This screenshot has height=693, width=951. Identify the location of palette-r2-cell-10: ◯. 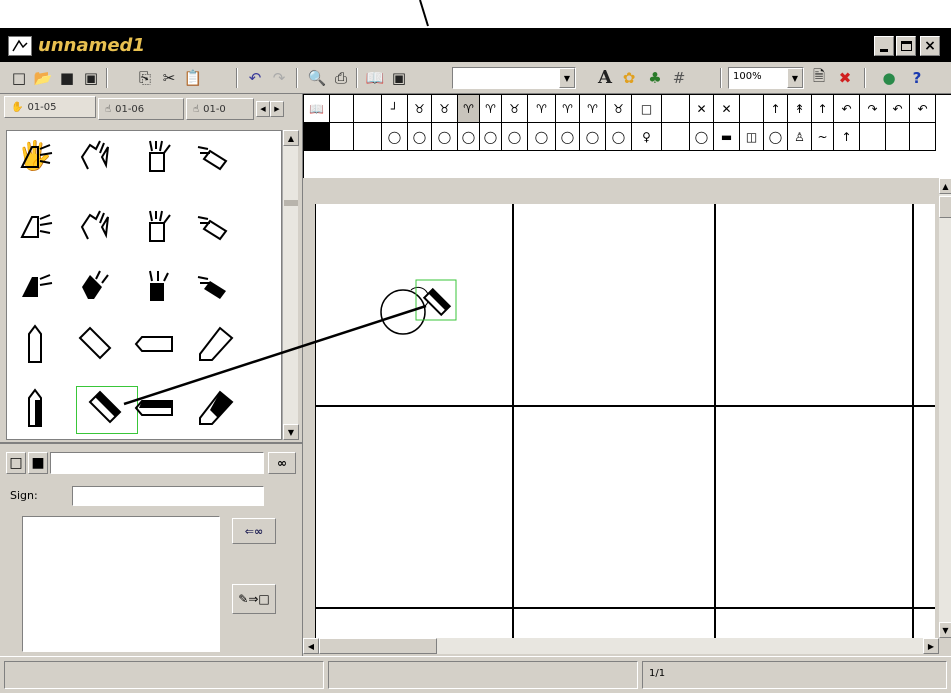
(568, 137).